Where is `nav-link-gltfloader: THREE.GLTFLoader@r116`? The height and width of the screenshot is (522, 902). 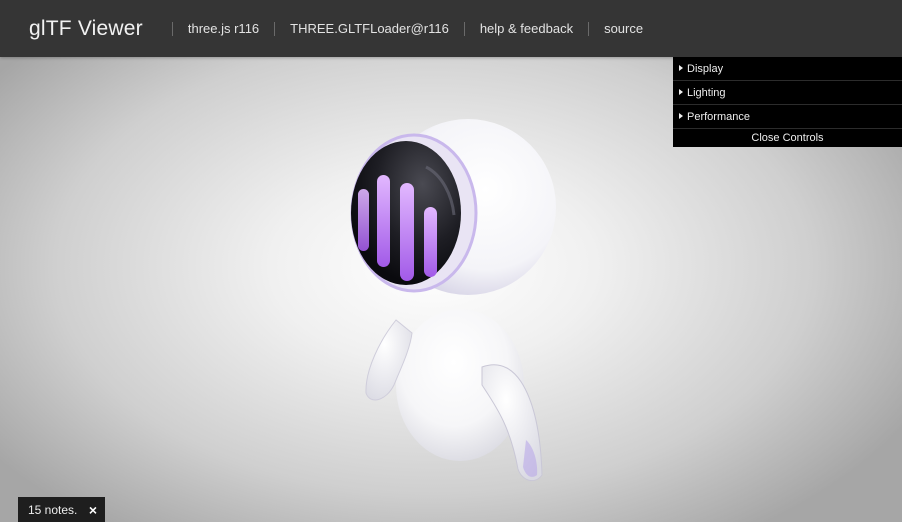 nav-link-gltfloader: THREE.GLTFLoader@r116 is located at coordinates (369, 28).